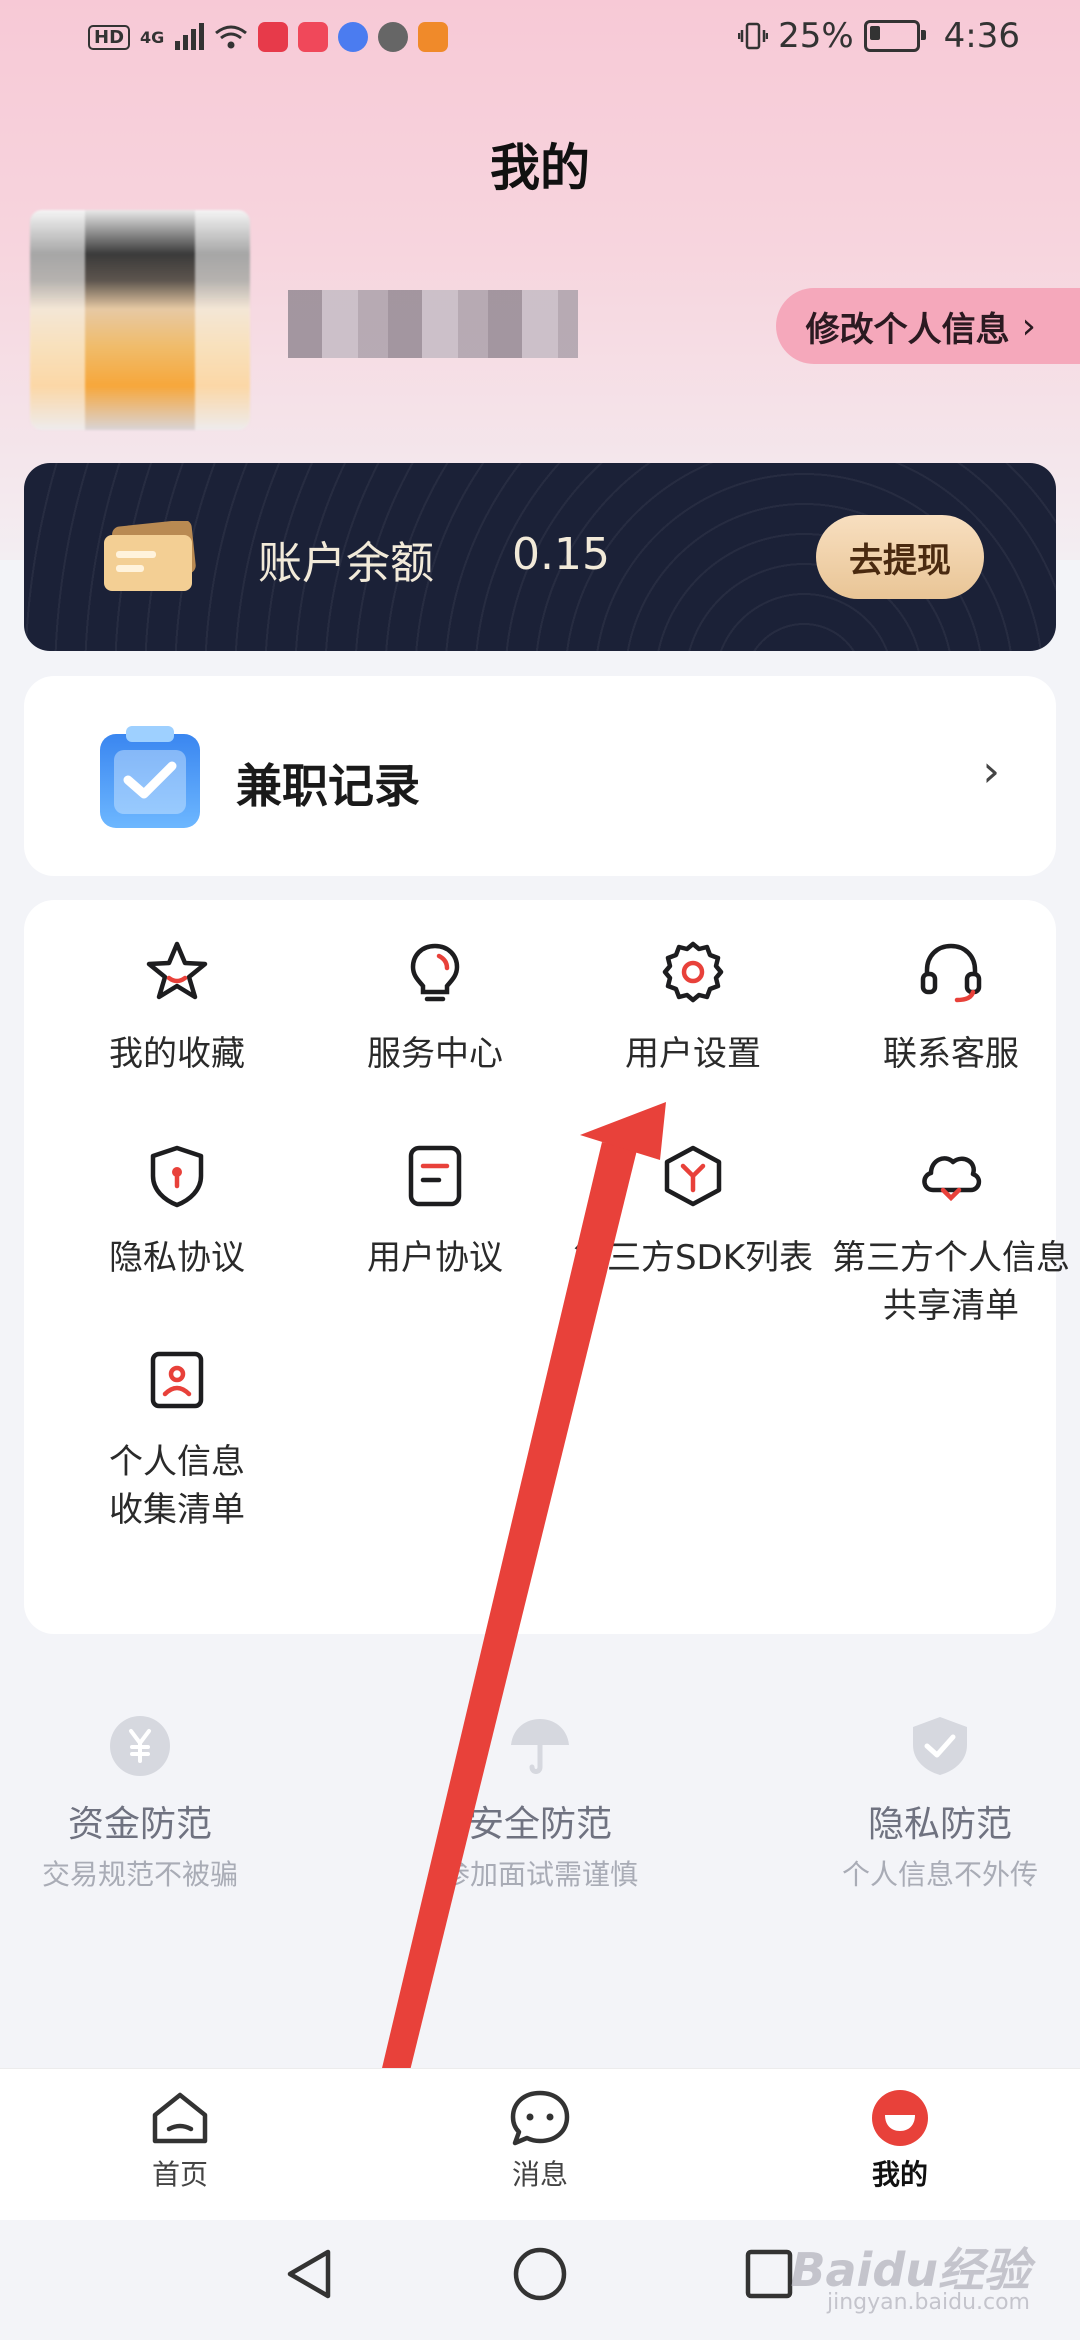 This screenshot has height=2340, width=1080. What do you see at coordinates (346, 563) in the screenshot?
I see `balance-label: 账户余额` at bounding box center [346, 563].